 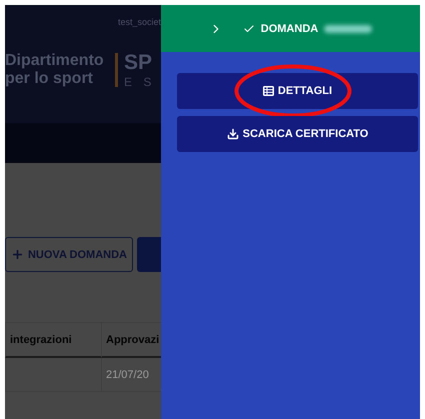 What do you see at coordinates (17, 254) in the screenshot?
I see `plus-icon` at bounding box center [17, 254].